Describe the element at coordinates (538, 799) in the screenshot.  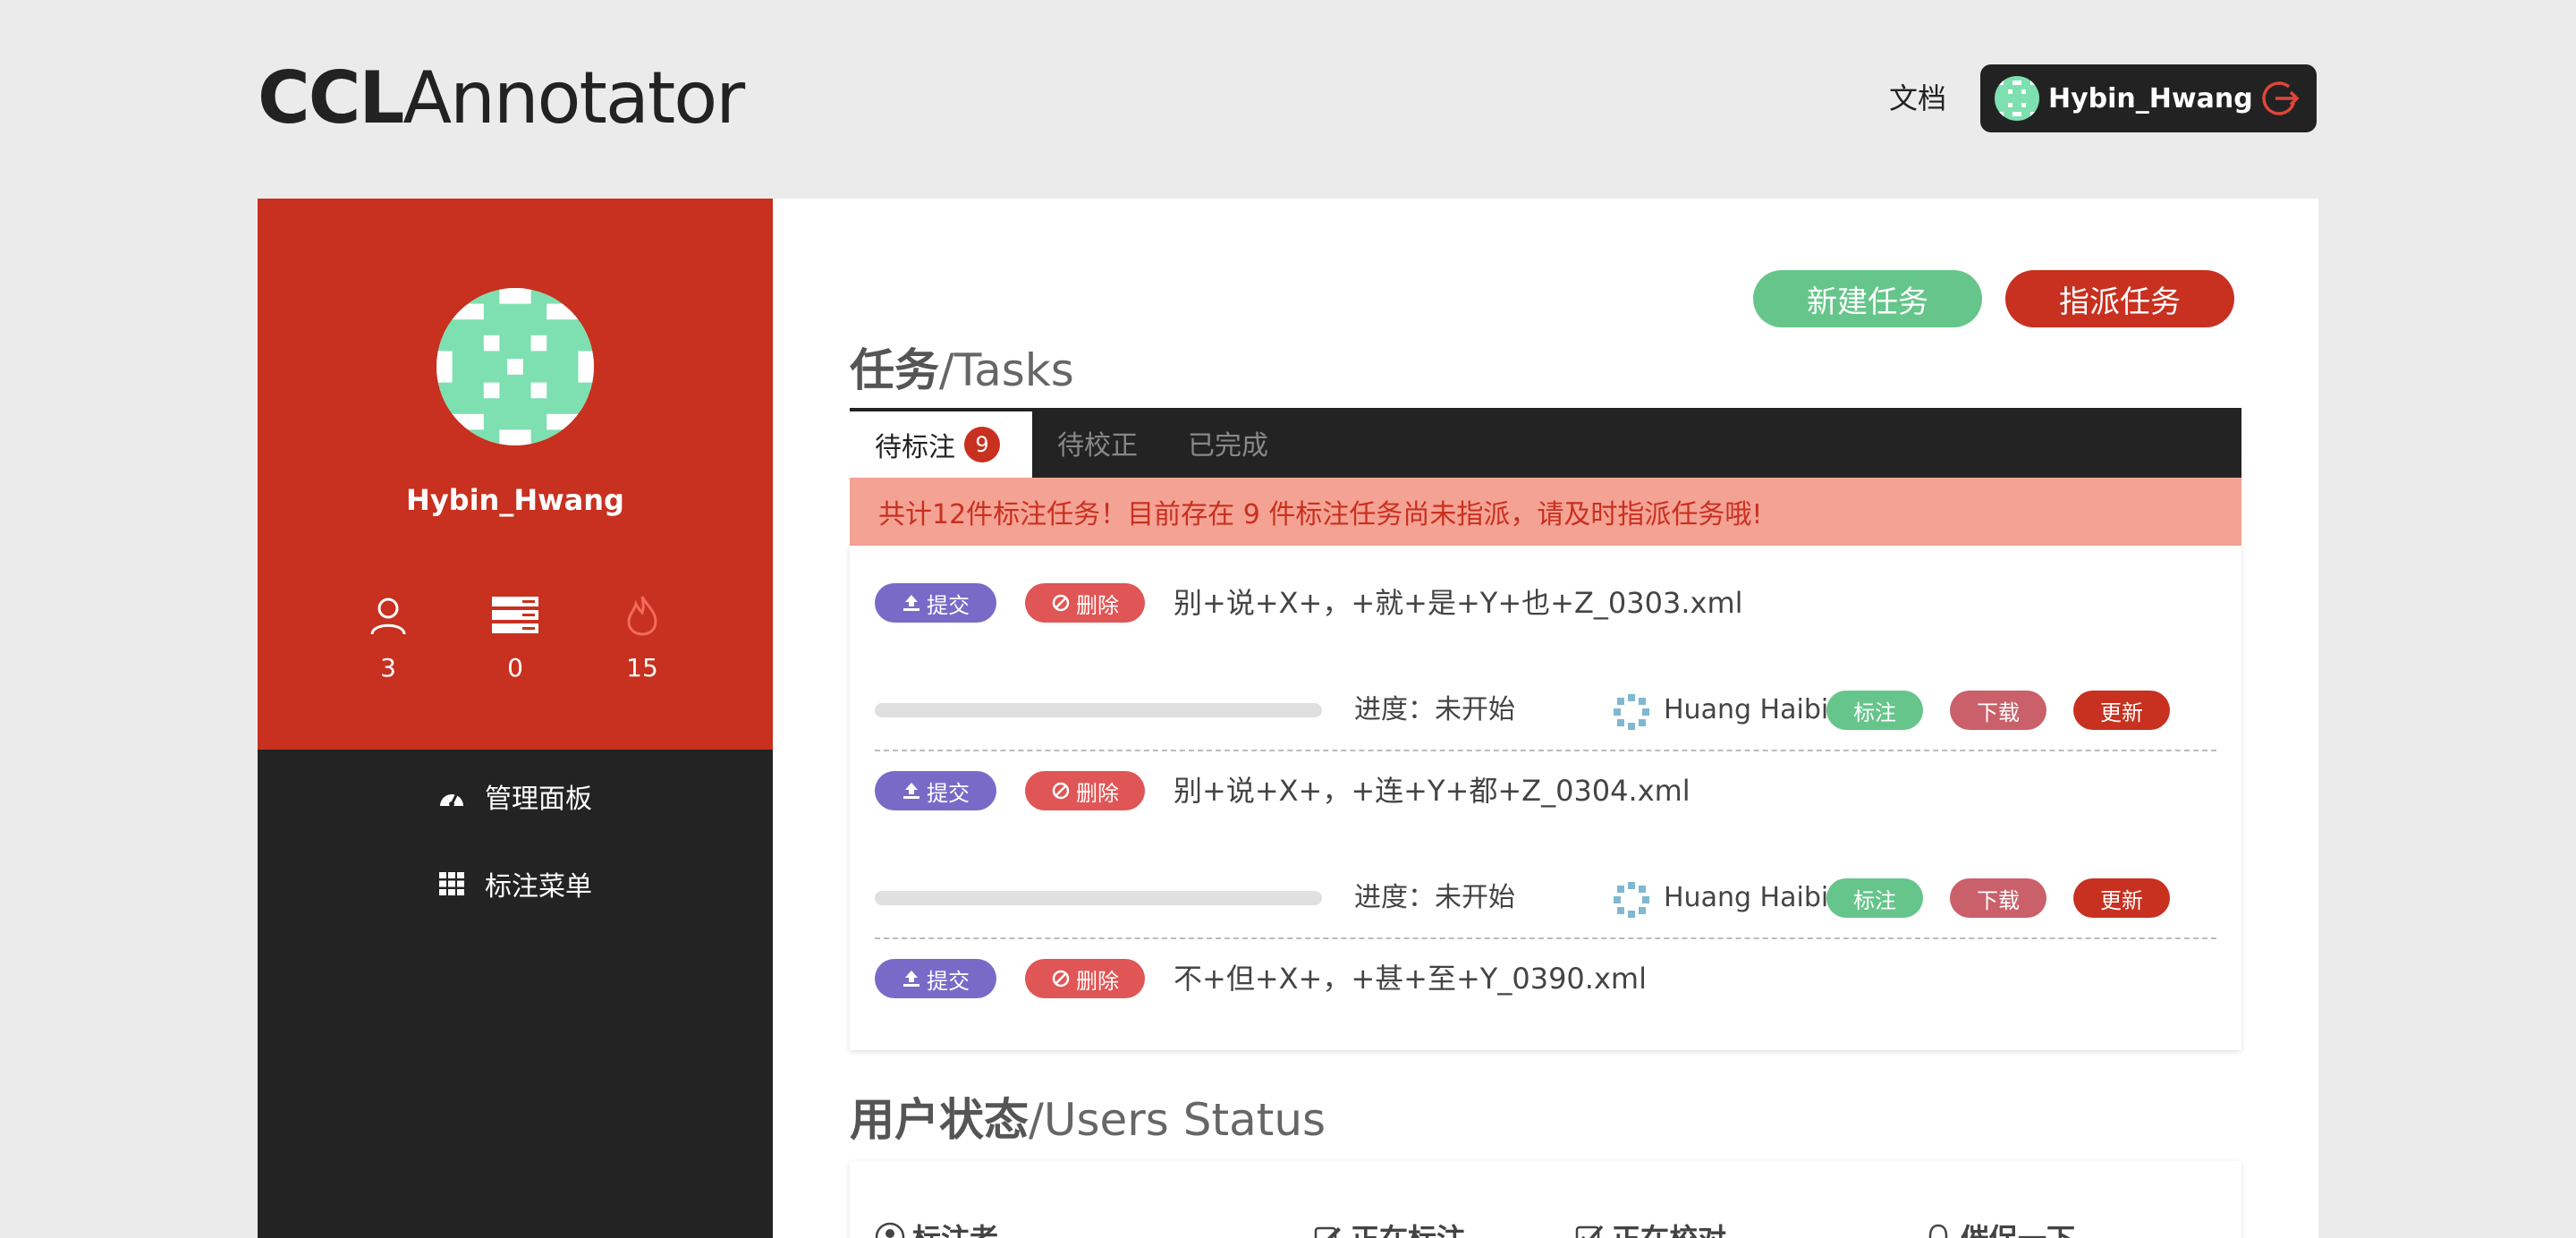
I see `sidebar-item-label: 管理面板` at that location.